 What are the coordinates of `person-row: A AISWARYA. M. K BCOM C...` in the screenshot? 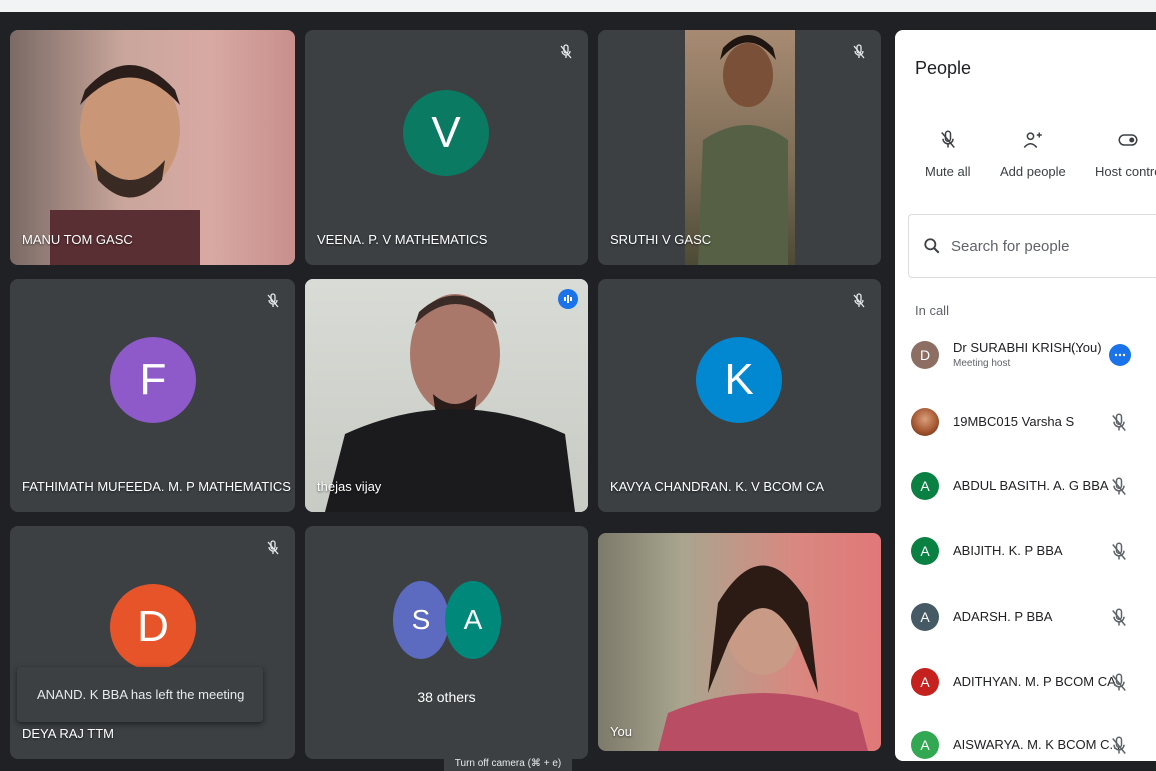 It's located at (1033, 743).